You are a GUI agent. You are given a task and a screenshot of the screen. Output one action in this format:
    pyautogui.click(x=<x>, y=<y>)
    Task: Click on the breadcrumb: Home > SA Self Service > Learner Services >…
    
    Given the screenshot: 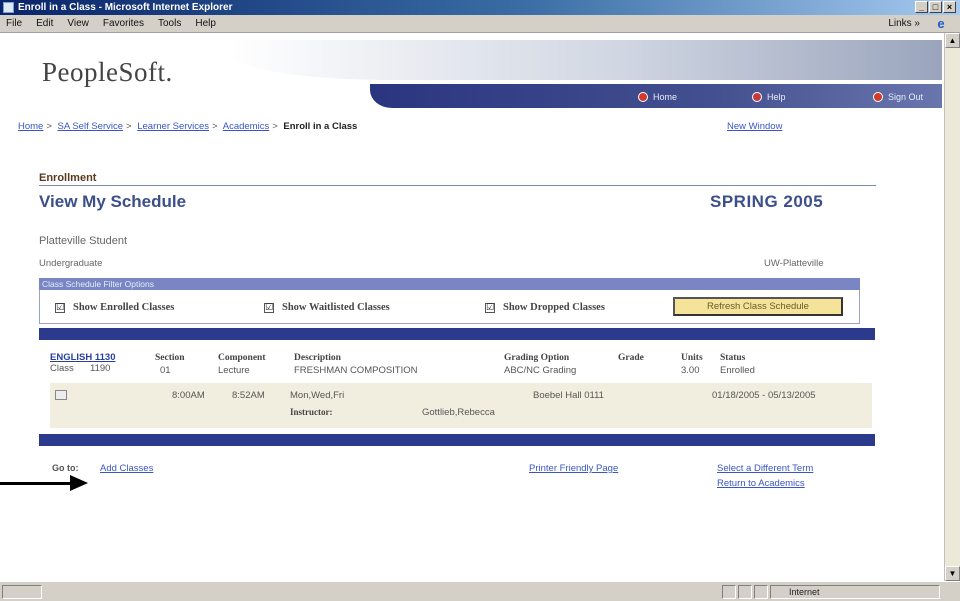 What is the action you would take?
    pyautogui.click(x=188, y=126)
    